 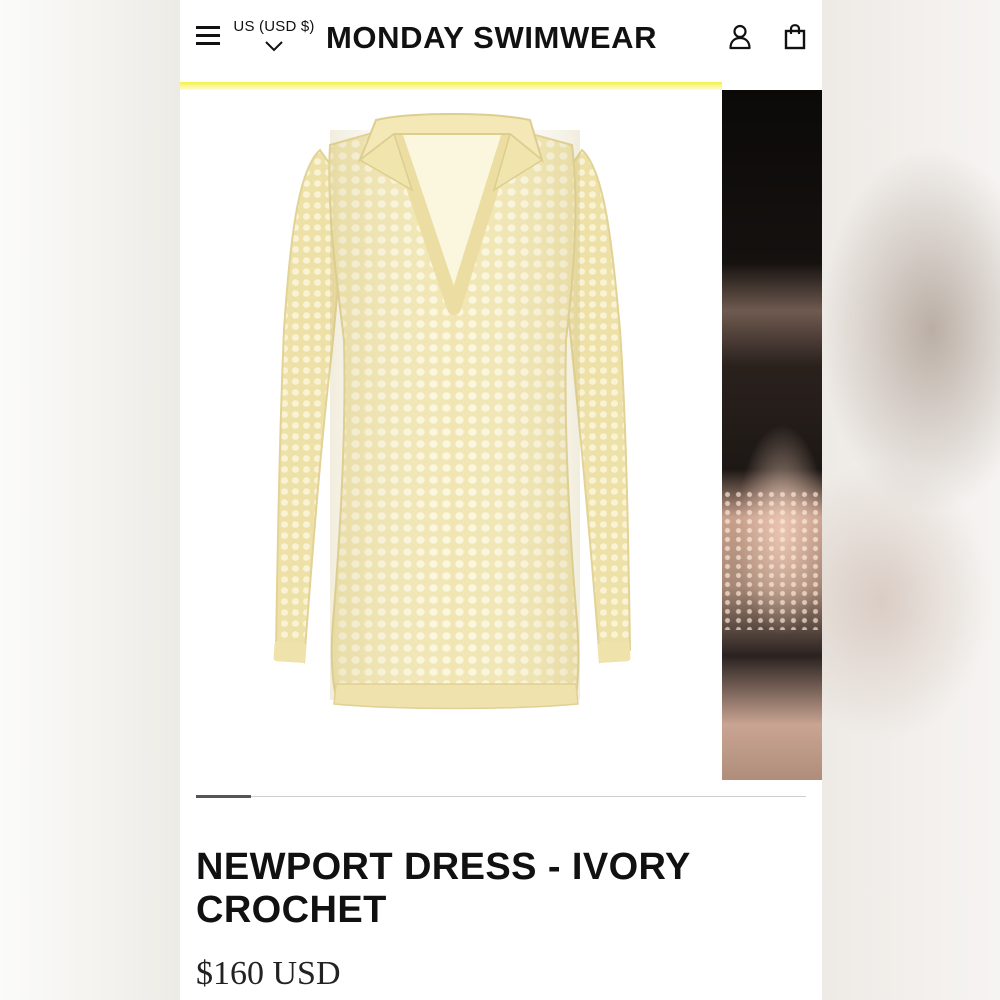 I want to click on product-image-secondary, so click(x=772, y=435).